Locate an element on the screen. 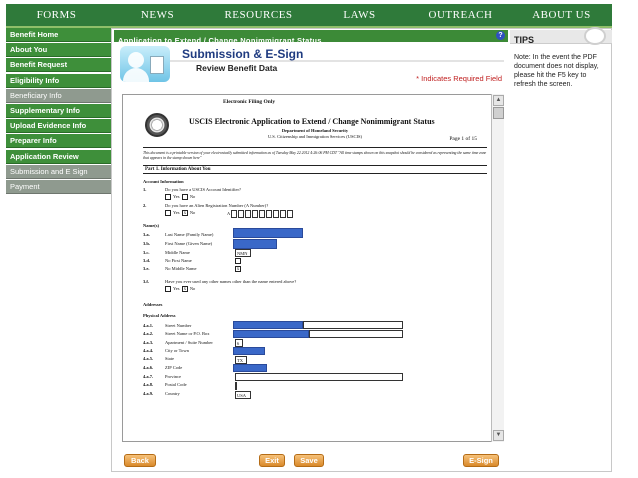 This screenshot has width=638, height=478. a-number-field: A is located at coordinates (260, 214).